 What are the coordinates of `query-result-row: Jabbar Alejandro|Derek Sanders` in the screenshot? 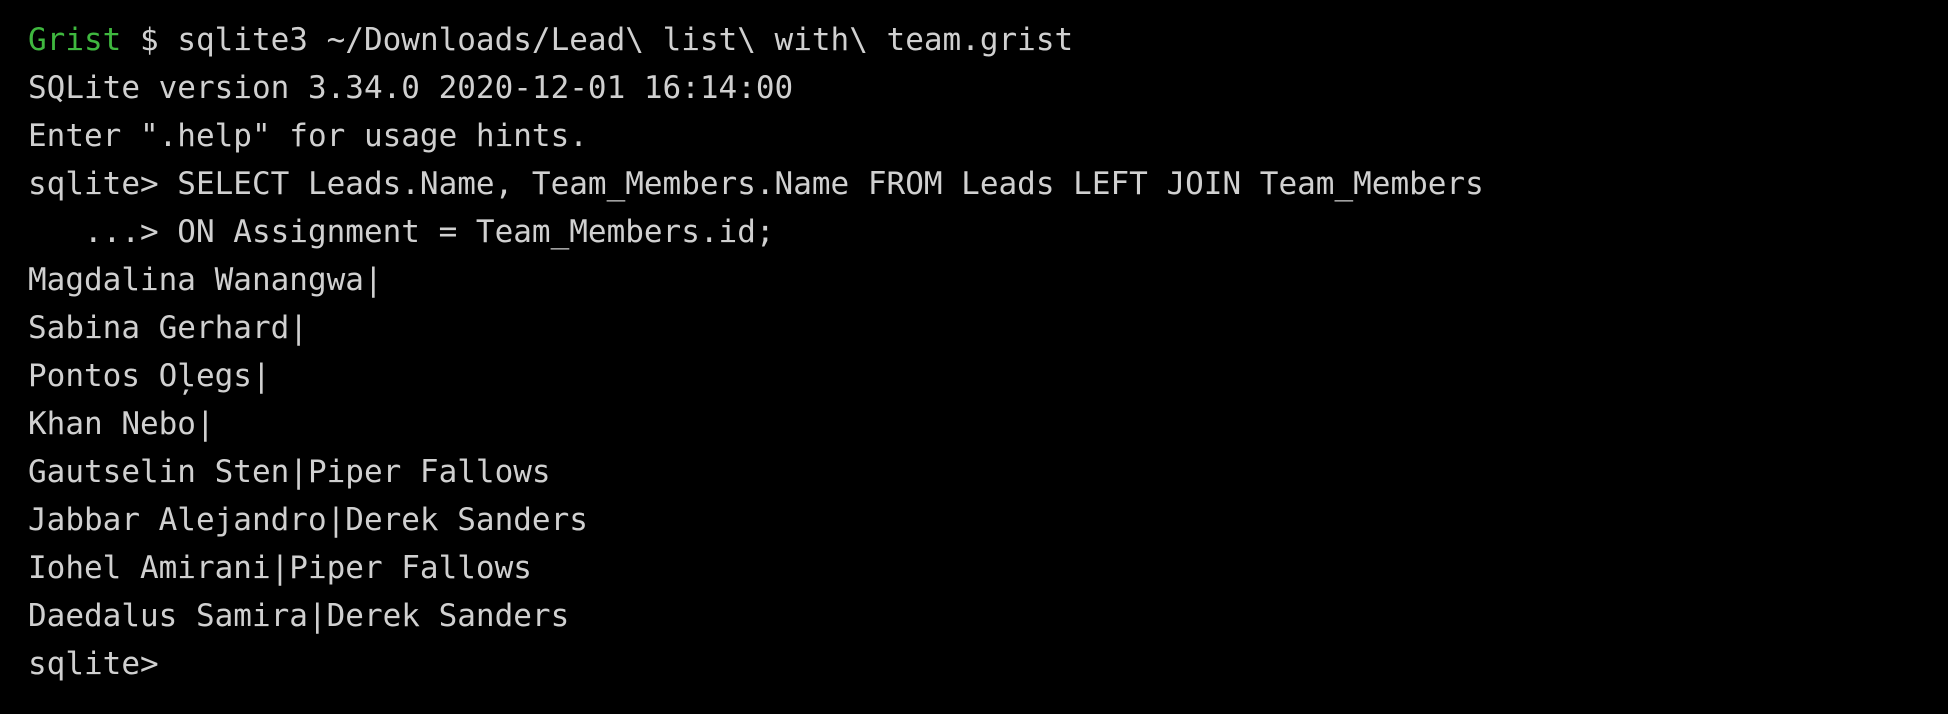 It's located at (308, 520).